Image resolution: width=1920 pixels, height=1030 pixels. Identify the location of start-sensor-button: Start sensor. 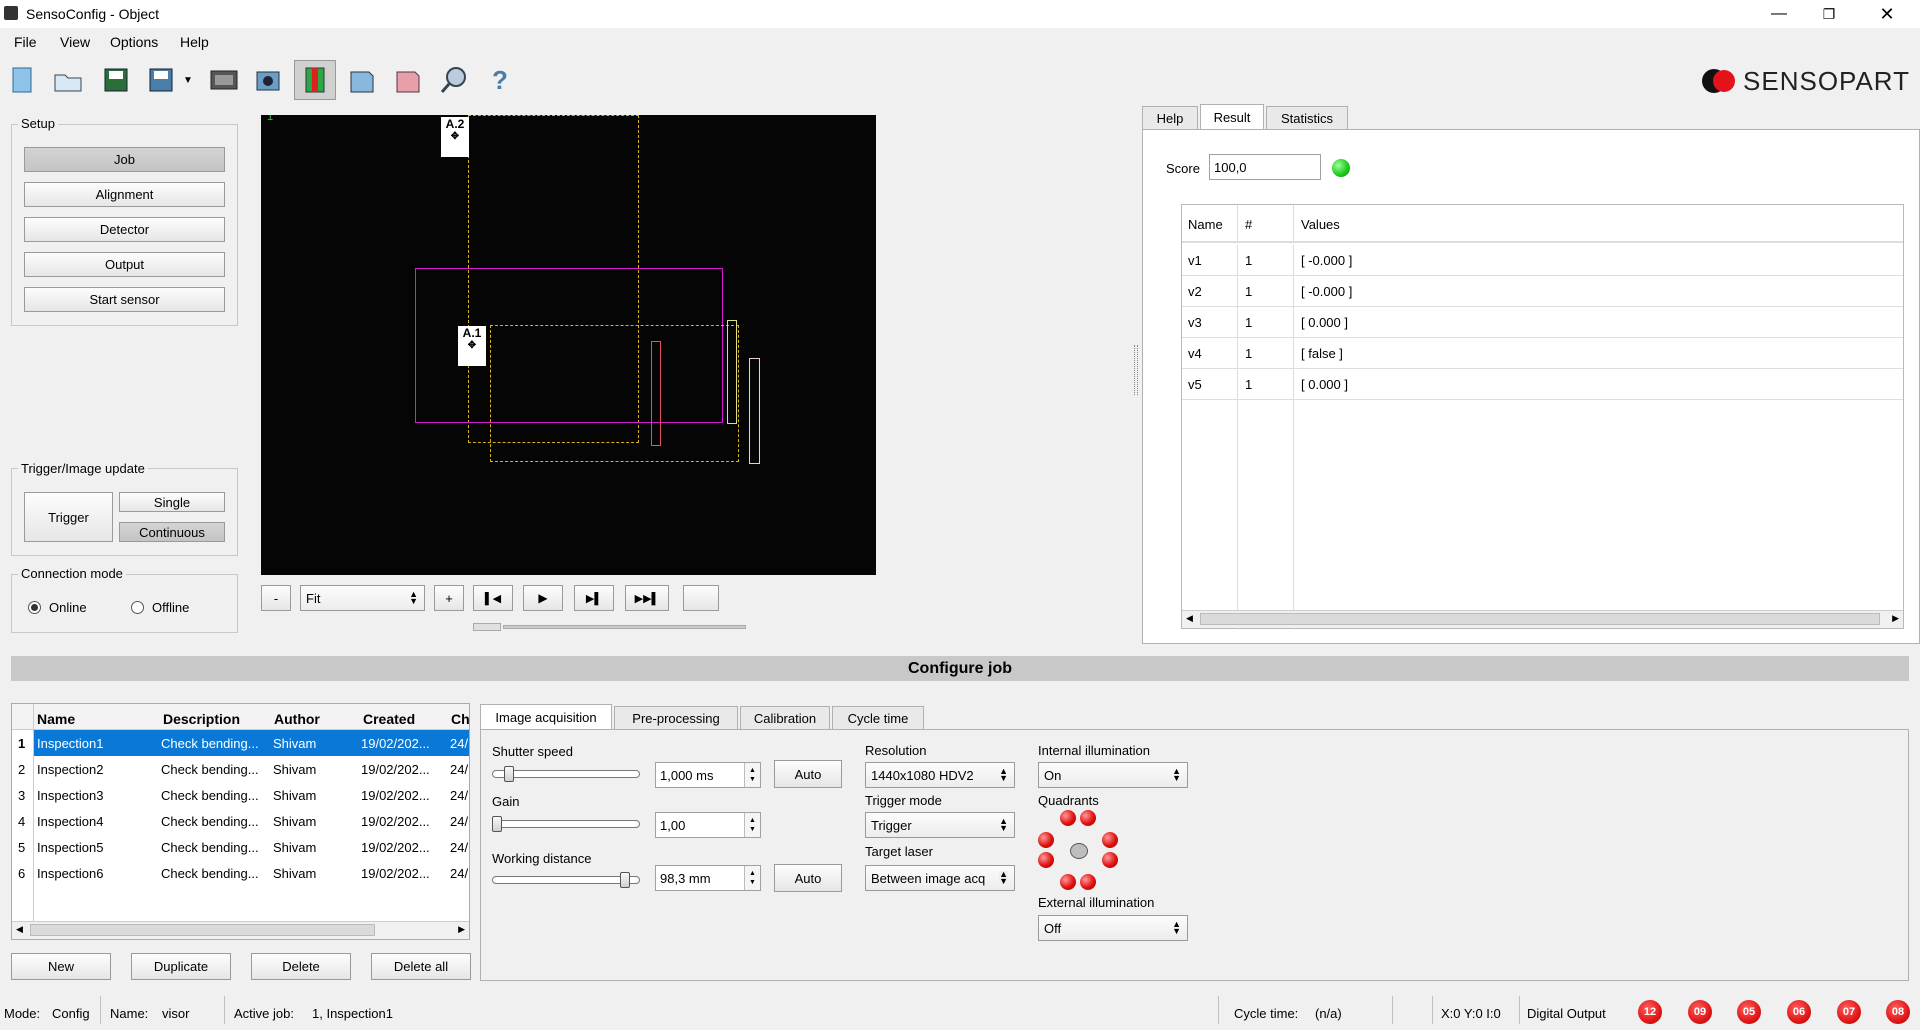
(124, 299).